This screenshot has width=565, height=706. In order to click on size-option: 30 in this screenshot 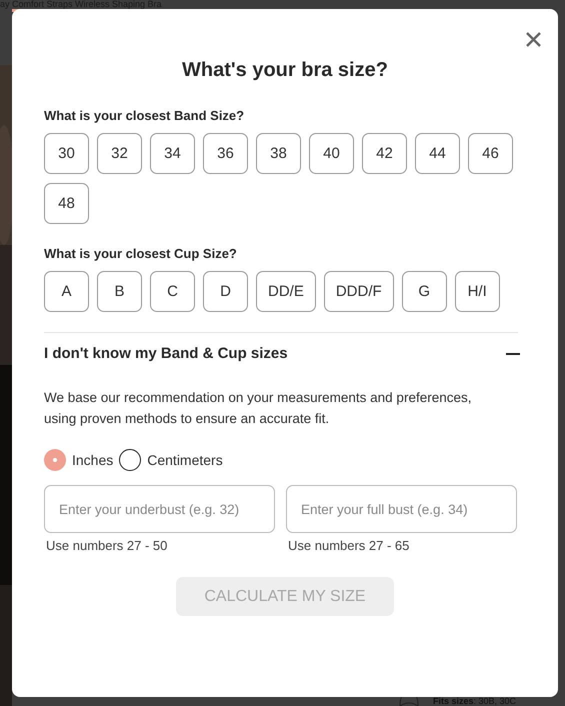, I will do `click(66, 153)`.